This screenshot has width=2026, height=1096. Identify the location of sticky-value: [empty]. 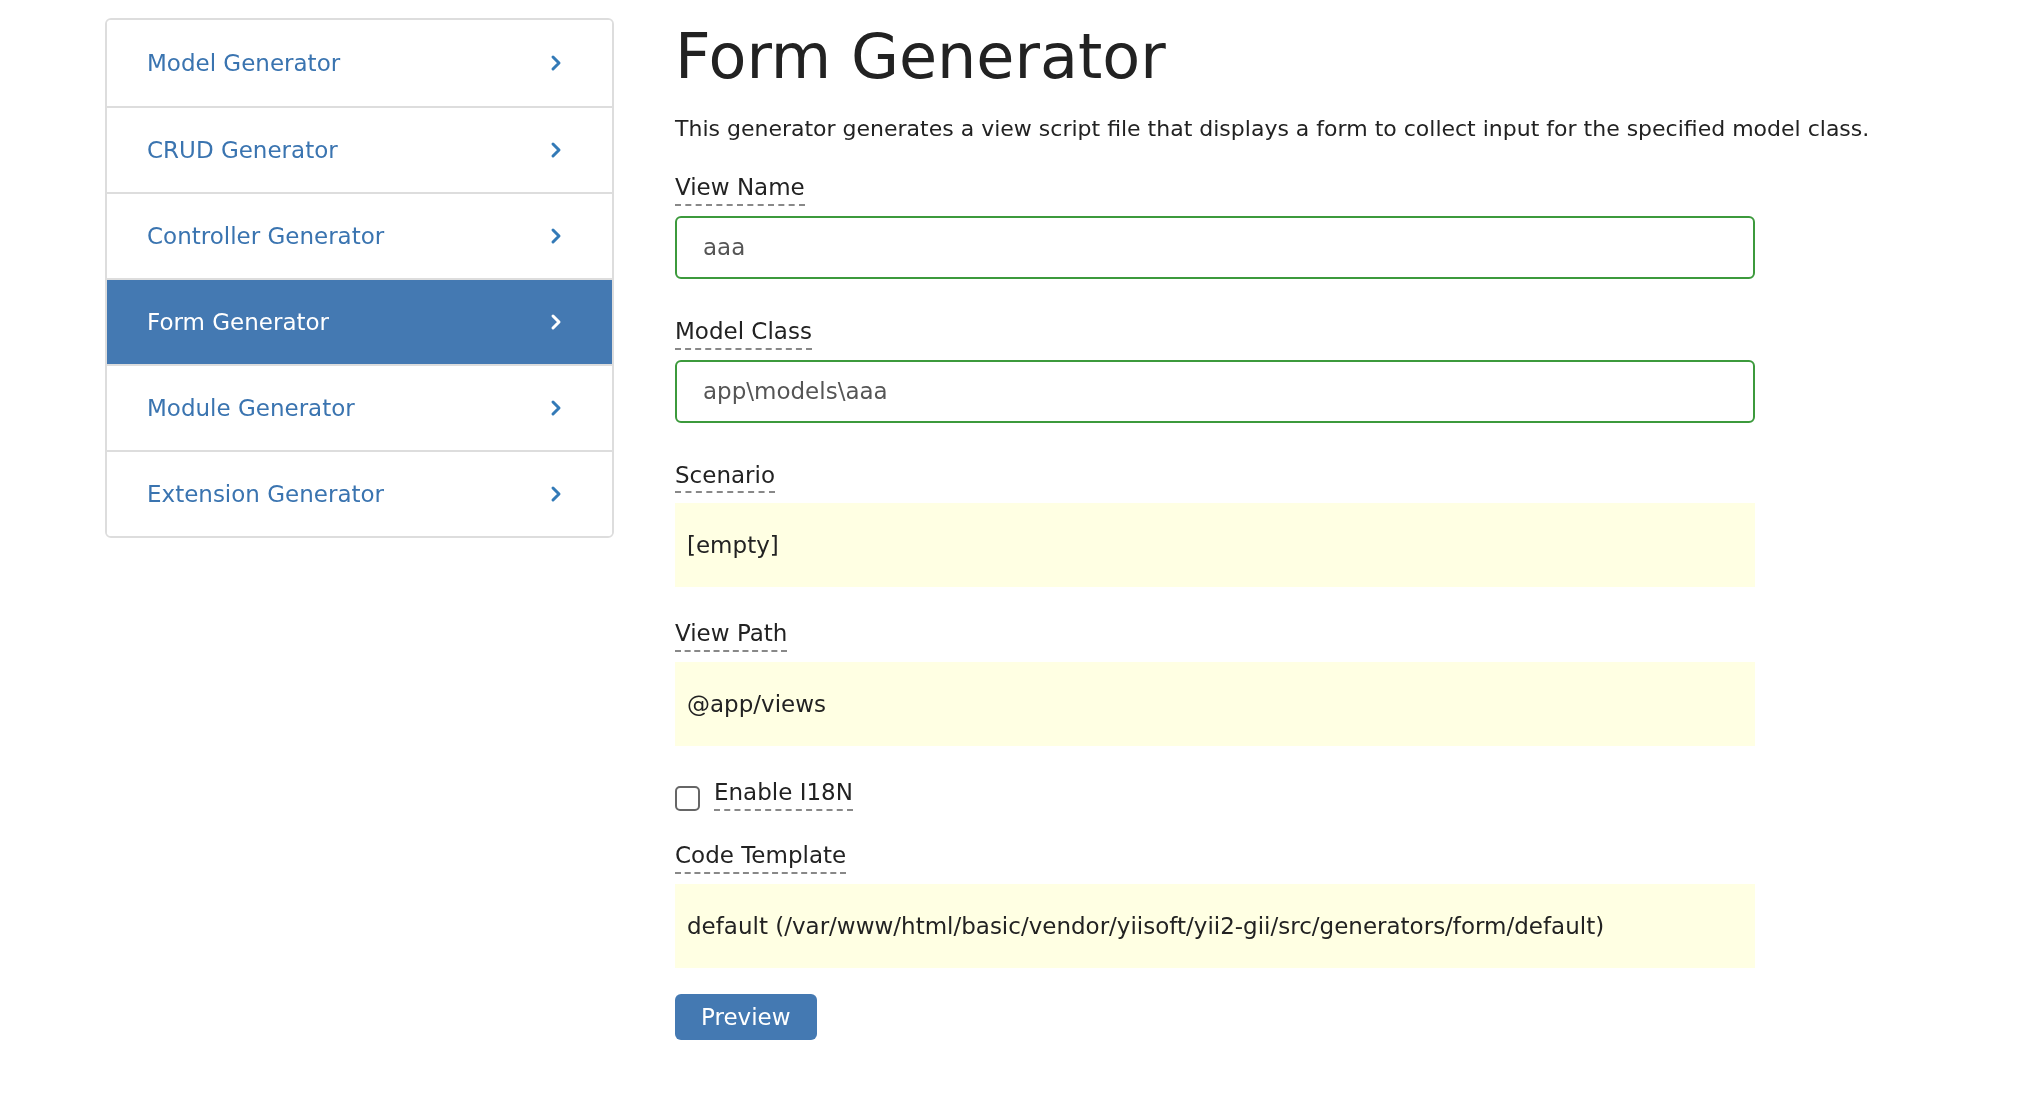
(1215, 545).